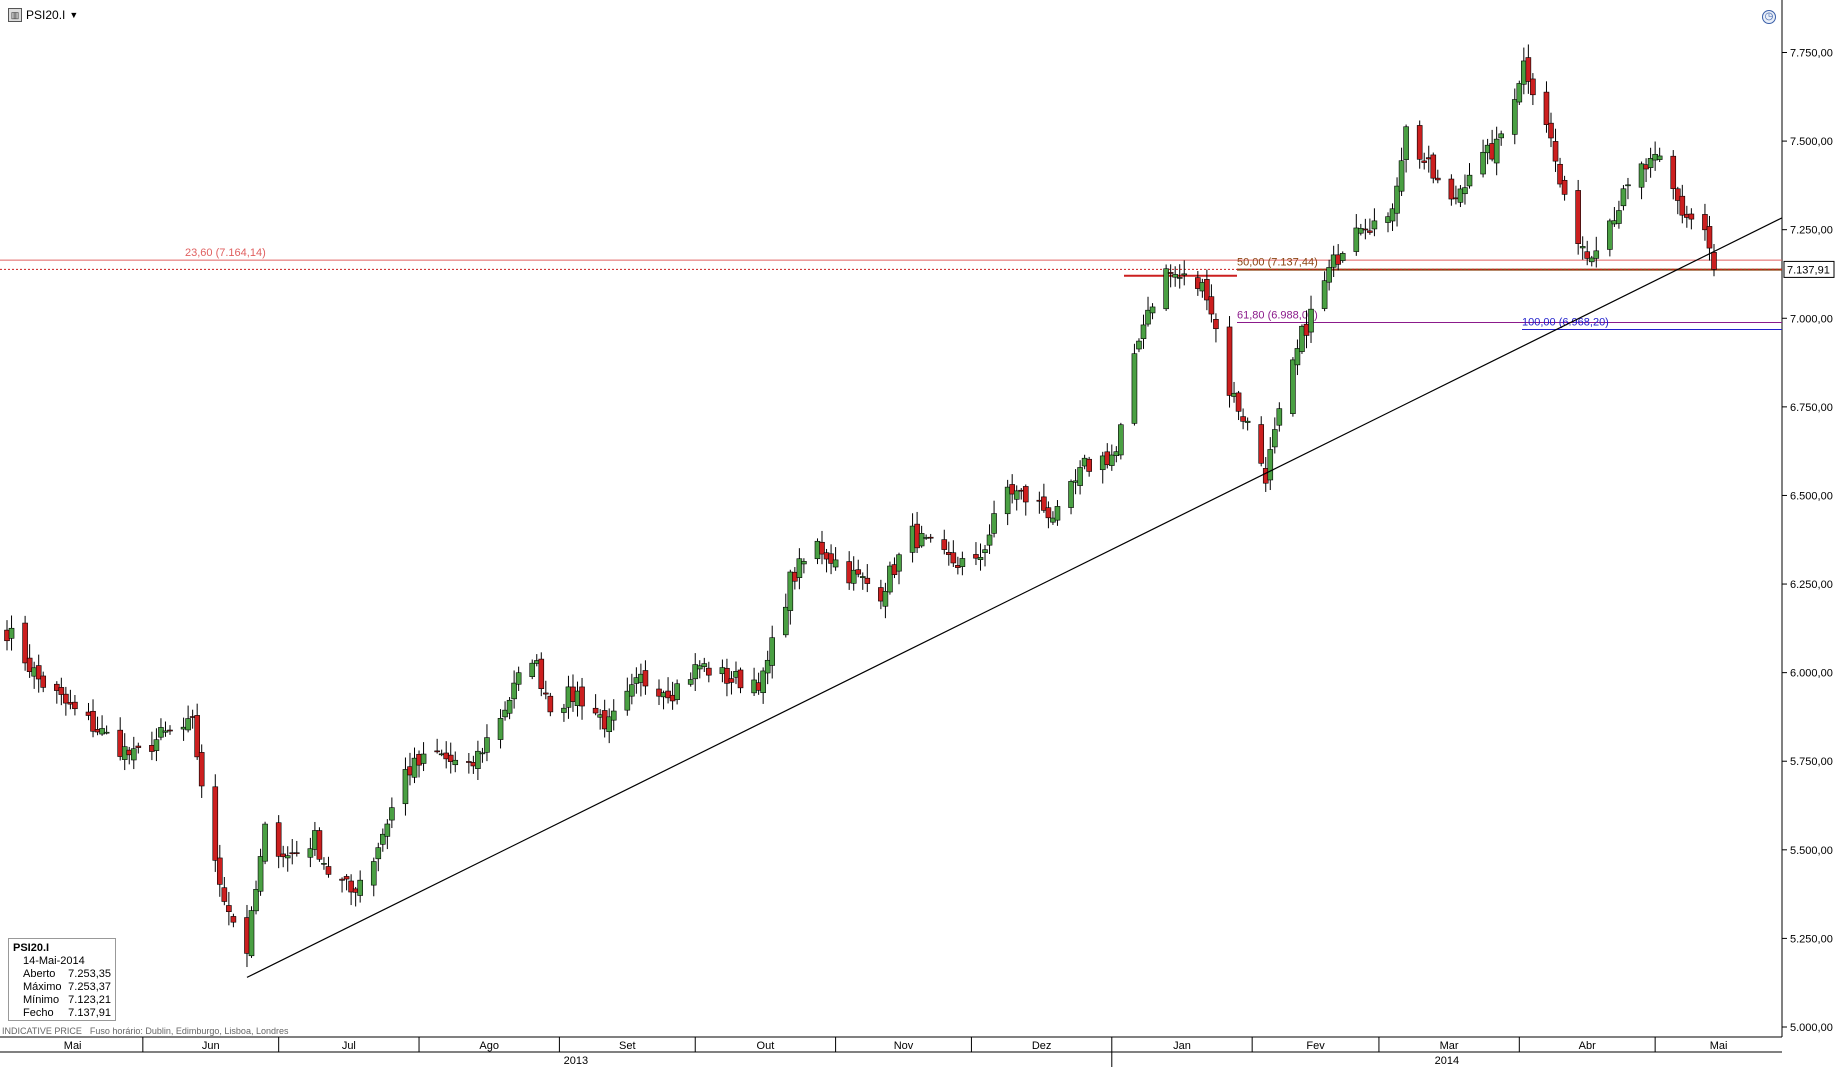 The width and height of the screenshot is (1841, 1067). Describe the element at coordinates (1811, 1028) in the screenshot. I see `y-tick-label: 5.000,00` at that location.